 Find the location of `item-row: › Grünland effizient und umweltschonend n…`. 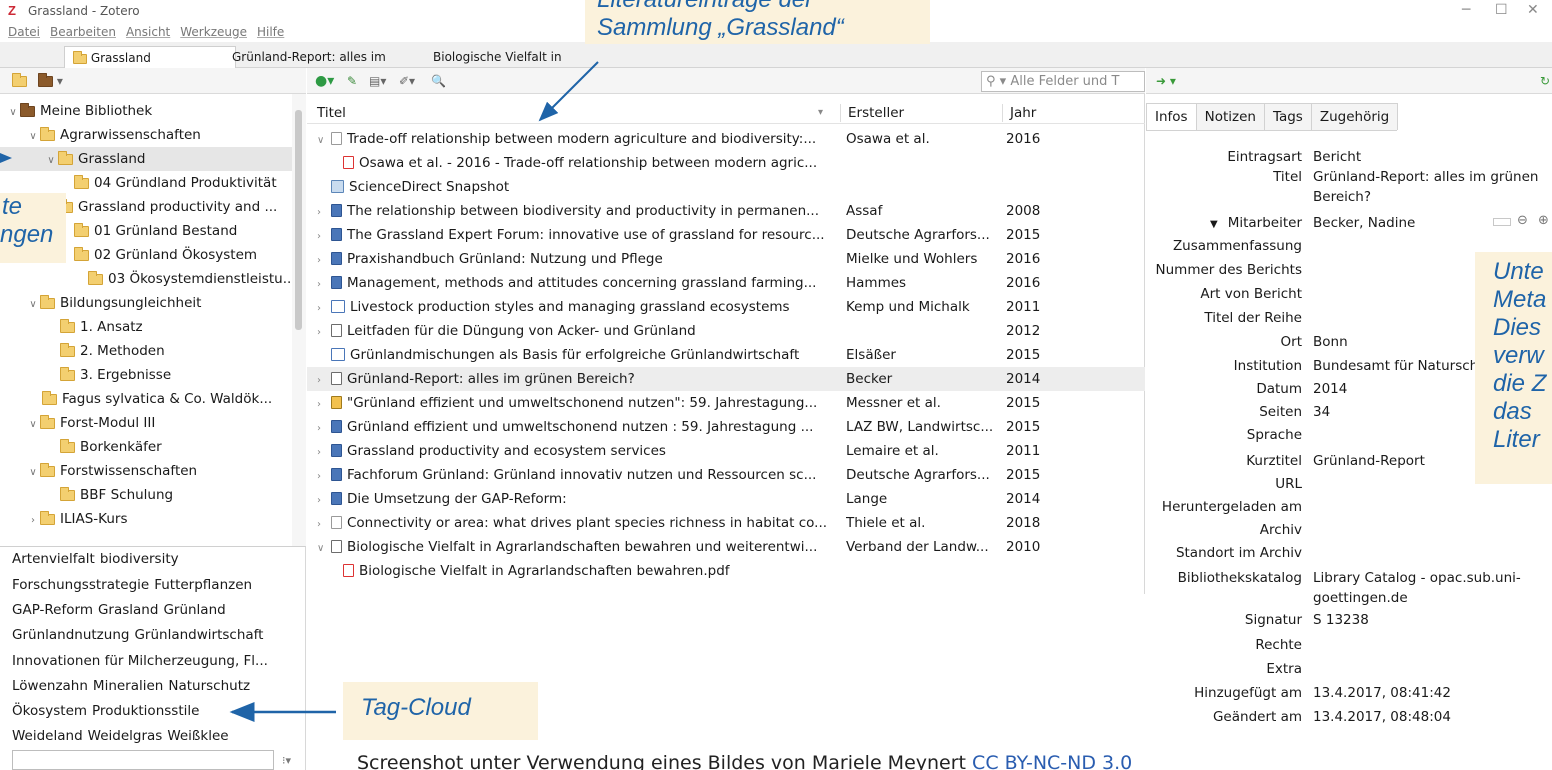

item-row: › Grünland effizient und umweltschonend n… is located at coordinates (726, 427).